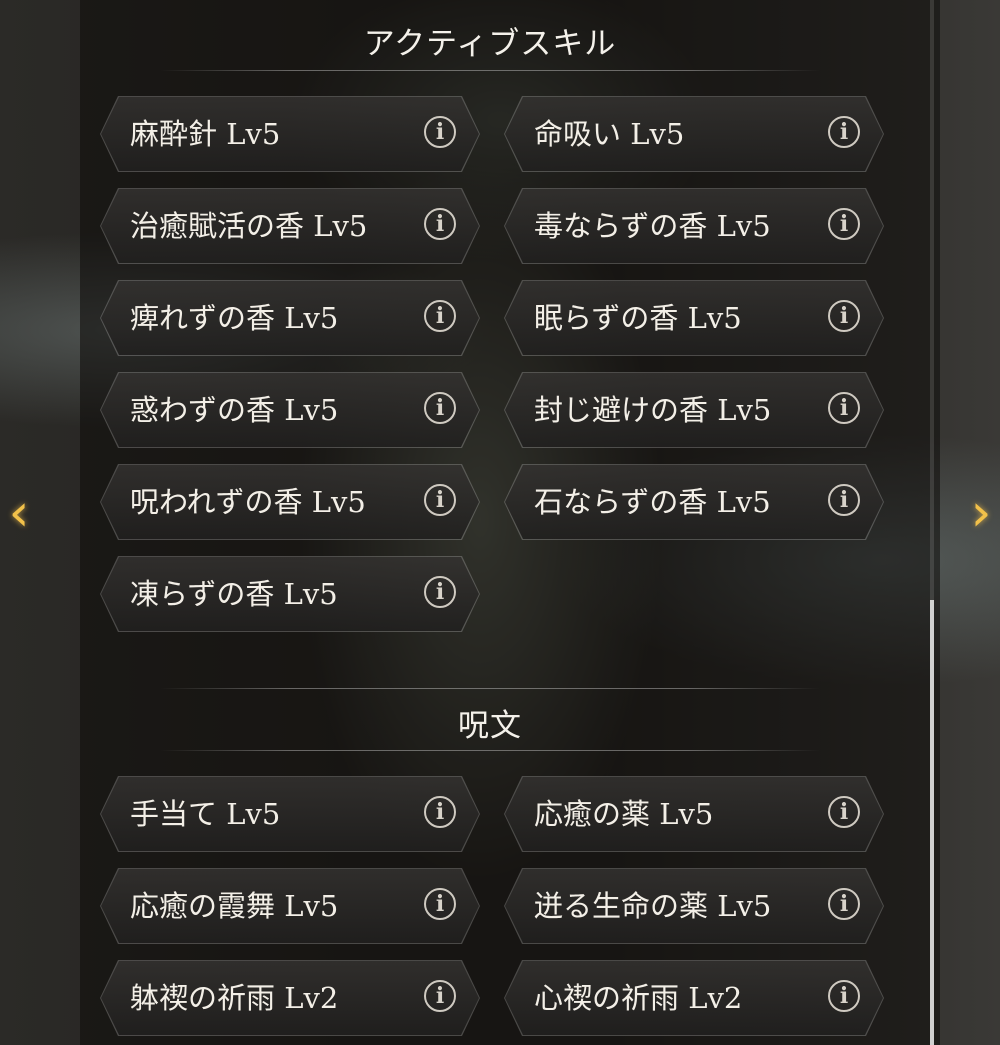 The height and width of the screenshot is (1045, 1000). I want to click on skill-item: 呪われずの香 Lv5 i, so click(290, 502).